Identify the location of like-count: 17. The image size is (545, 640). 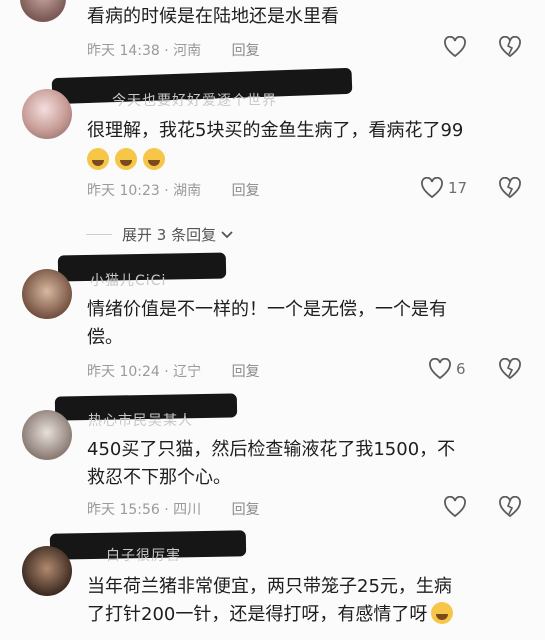
(458, 188).